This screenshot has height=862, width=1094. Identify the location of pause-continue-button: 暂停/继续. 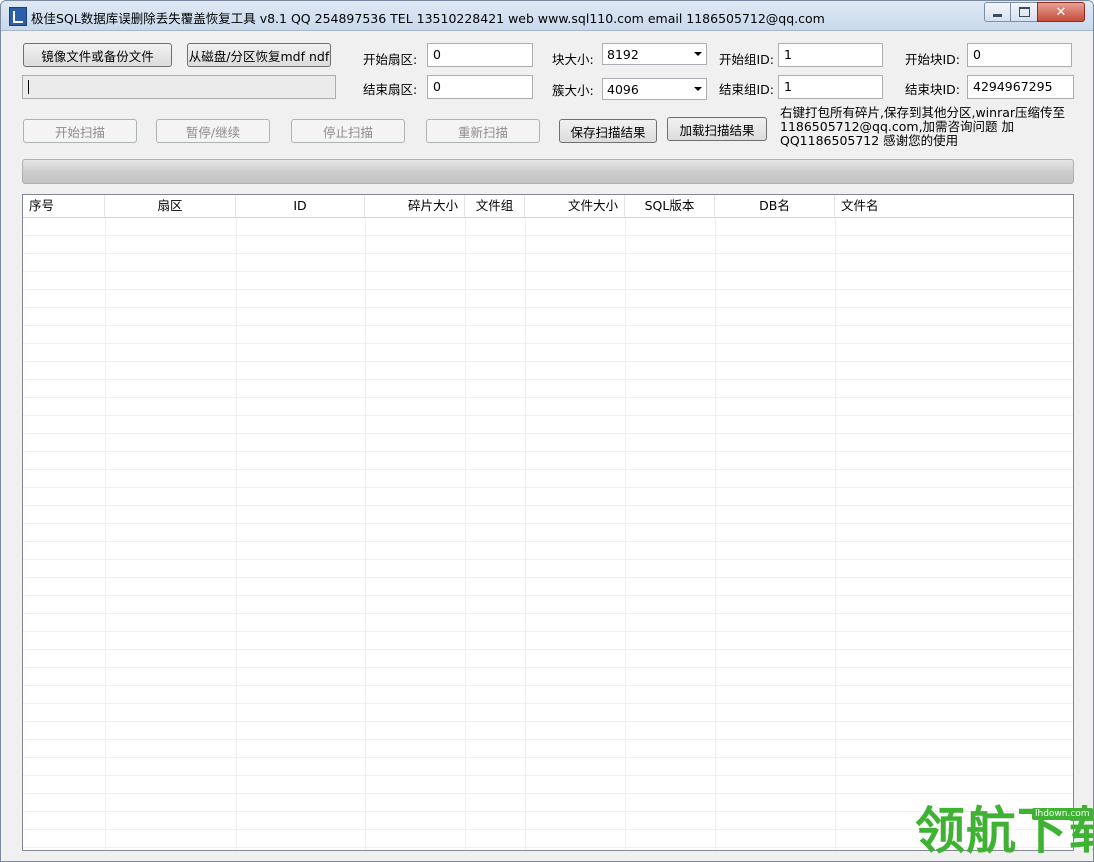
(213, 131).